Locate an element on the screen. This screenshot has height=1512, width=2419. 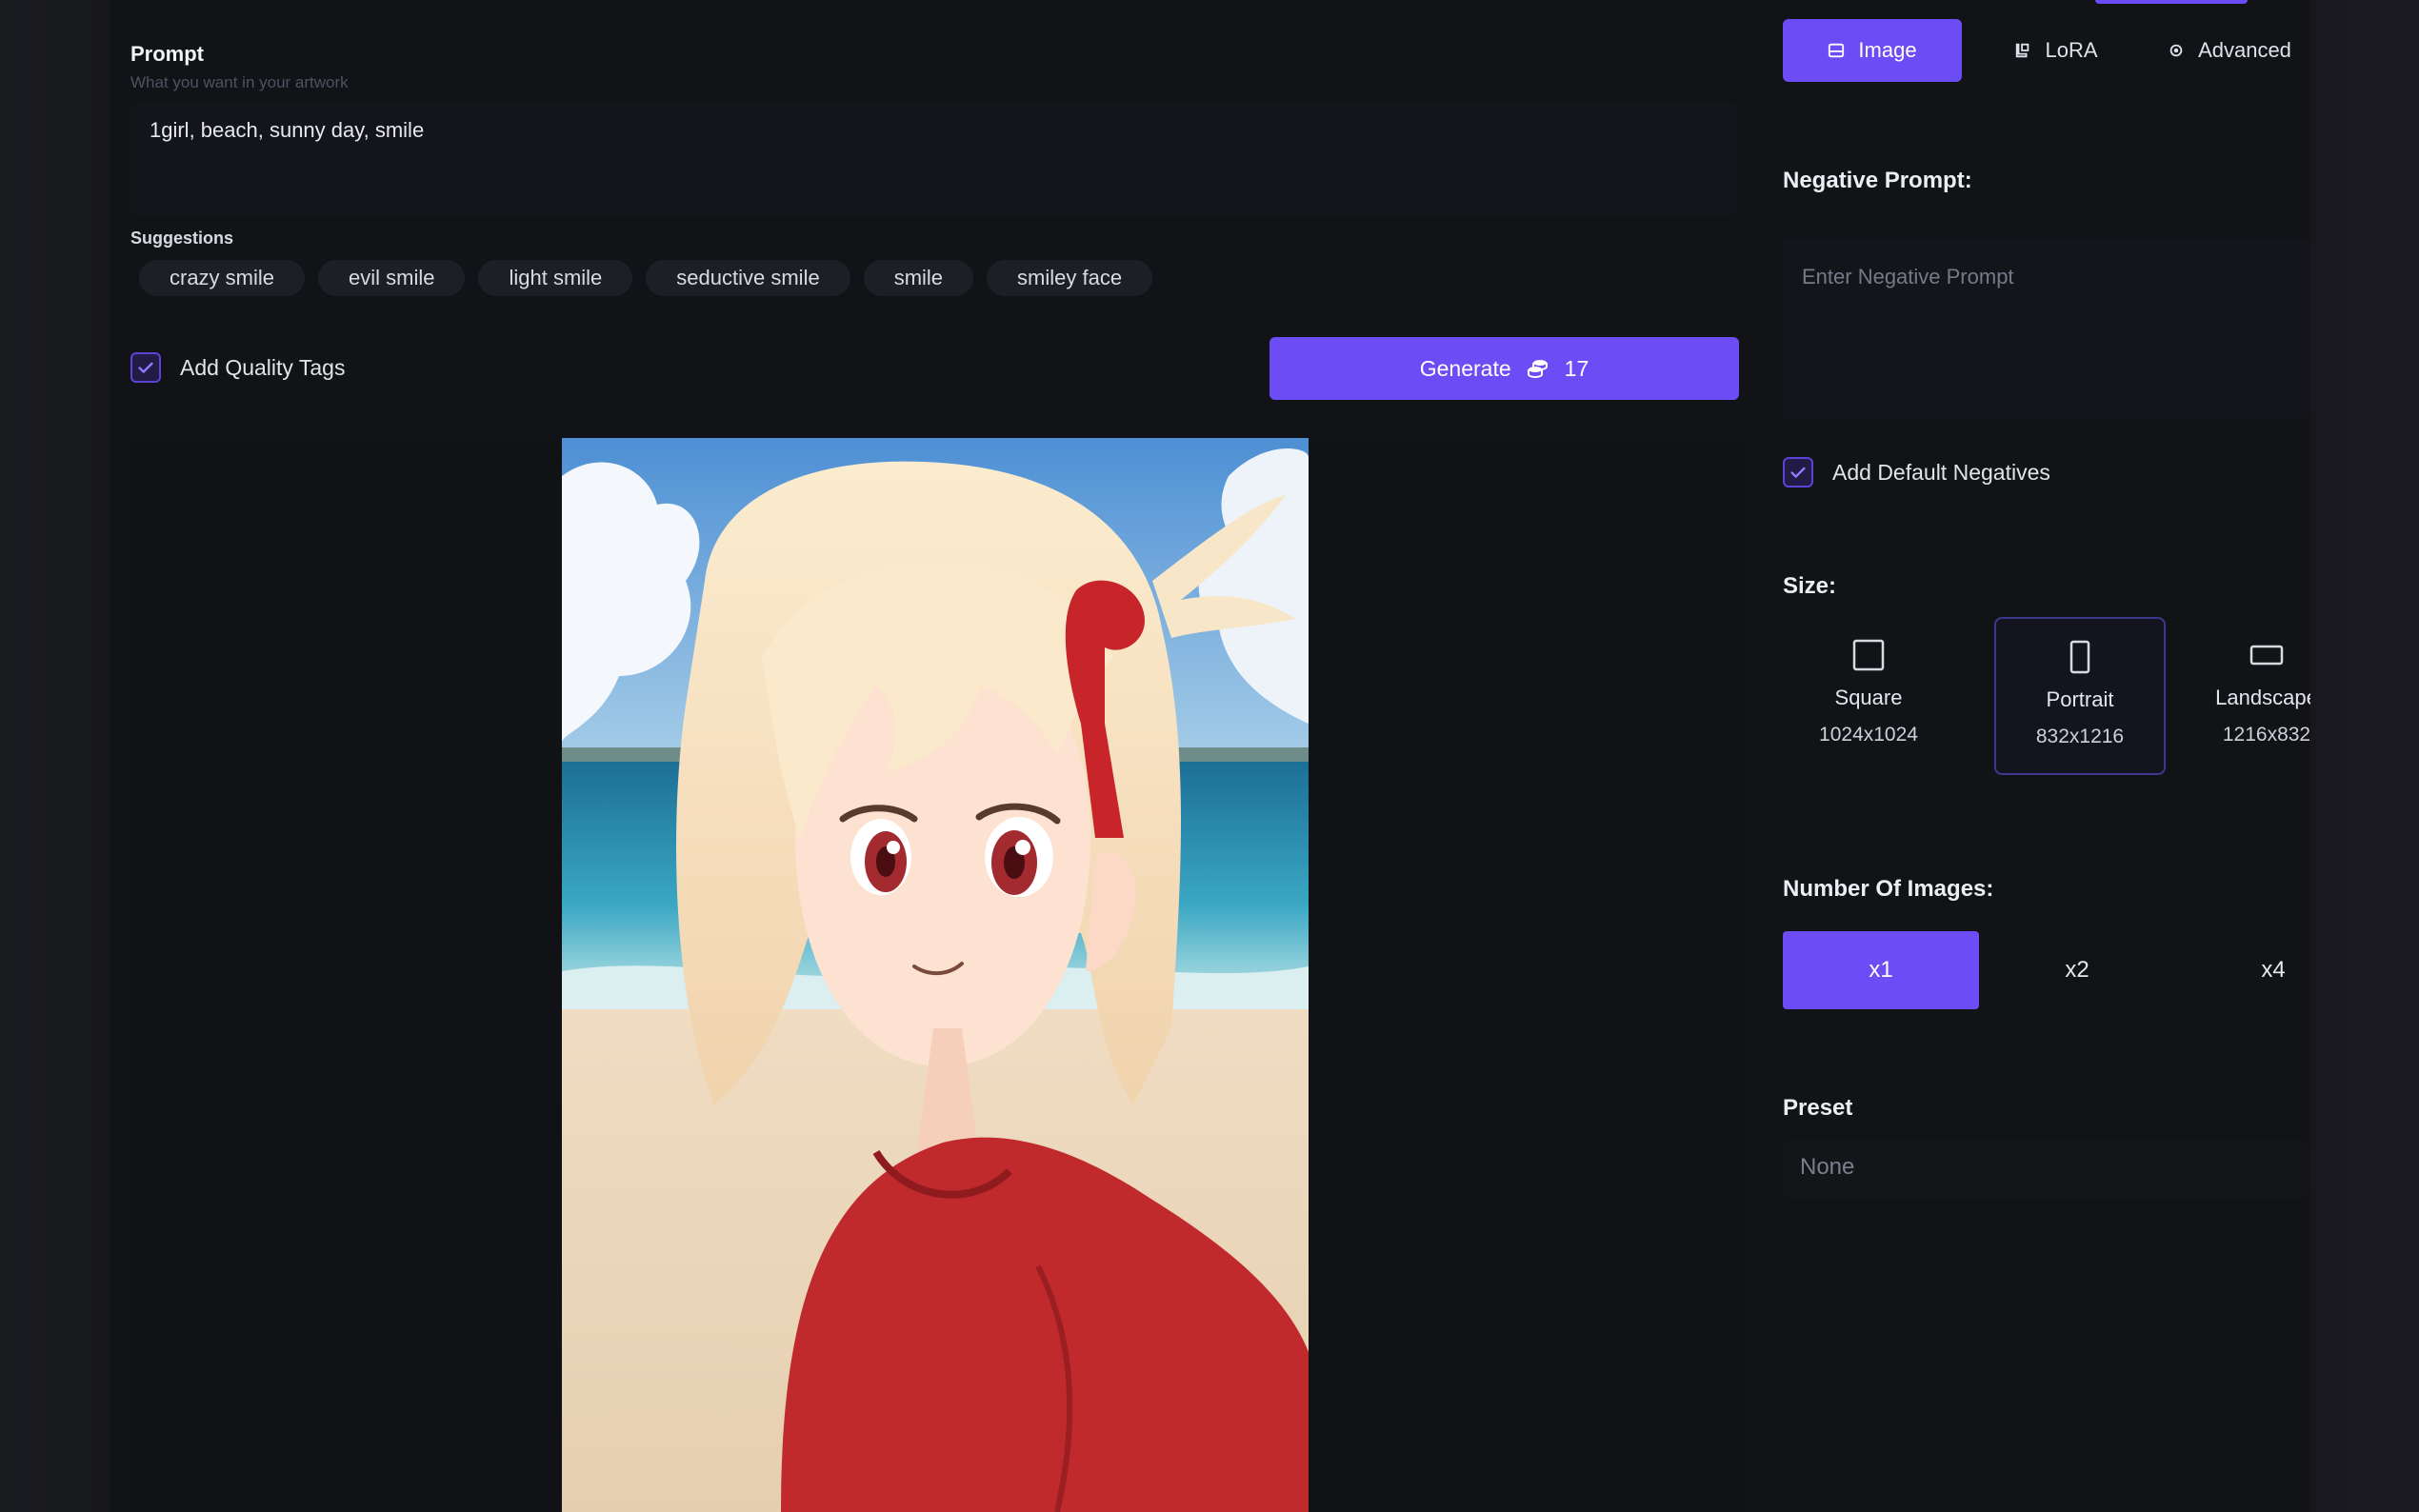
suggestion-chip: seductive smile is located at coordinates (748, 278).